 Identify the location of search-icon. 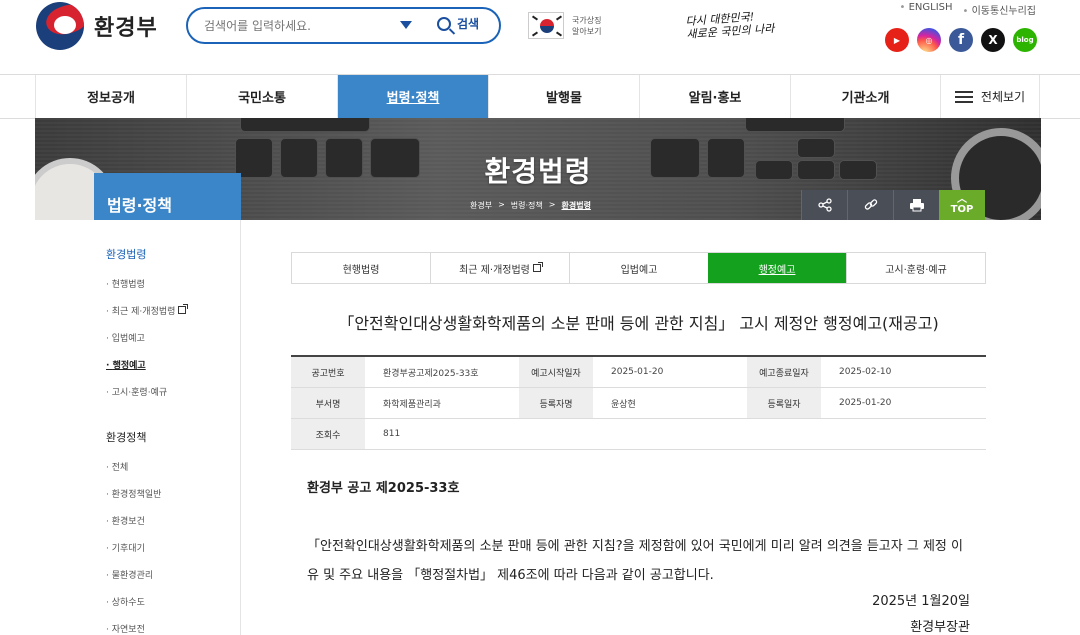
(444, 23).